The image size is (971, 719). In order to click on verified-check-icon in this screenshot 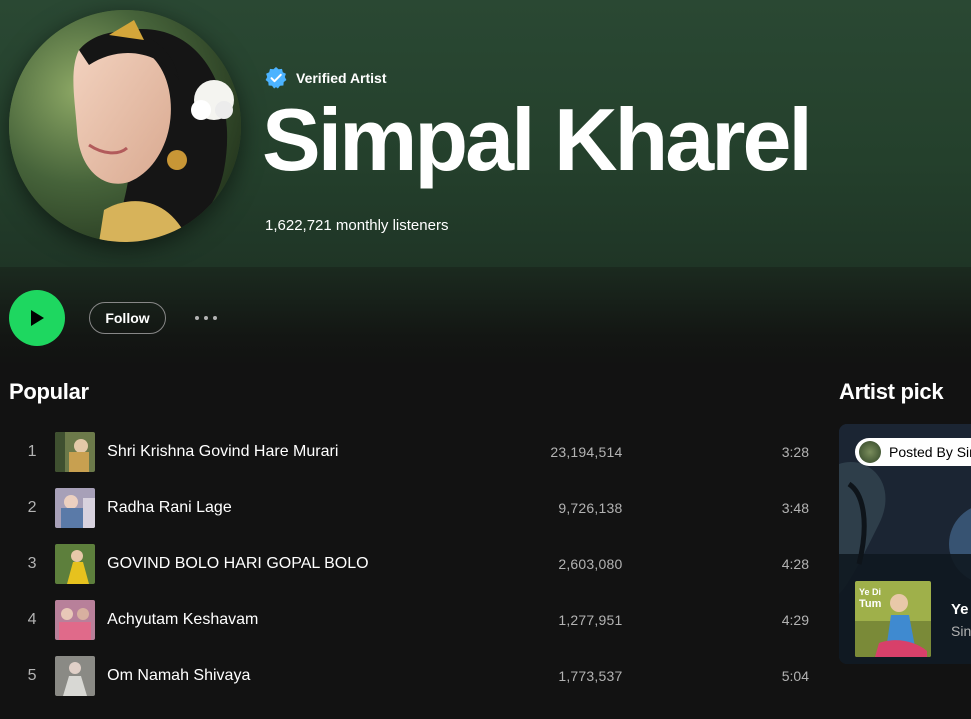, I will do `click(276, 78)`.